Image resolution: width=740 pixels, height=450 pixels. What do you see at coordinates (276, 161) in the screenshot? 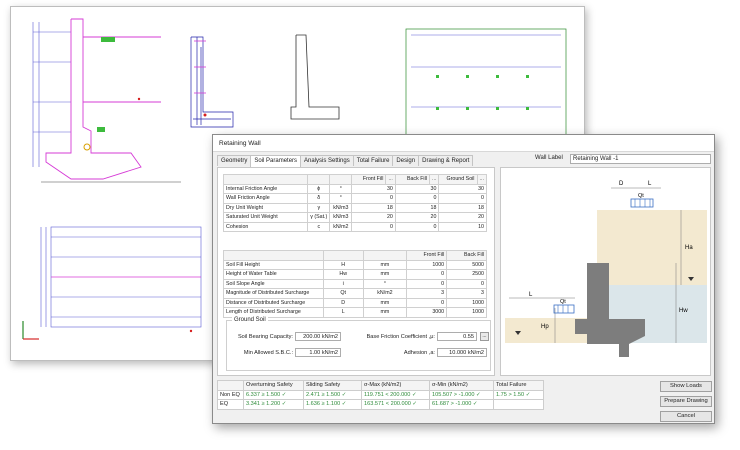
I see `tab-soil-parameters: Soil Parameters` at bounding box center [276, 161].